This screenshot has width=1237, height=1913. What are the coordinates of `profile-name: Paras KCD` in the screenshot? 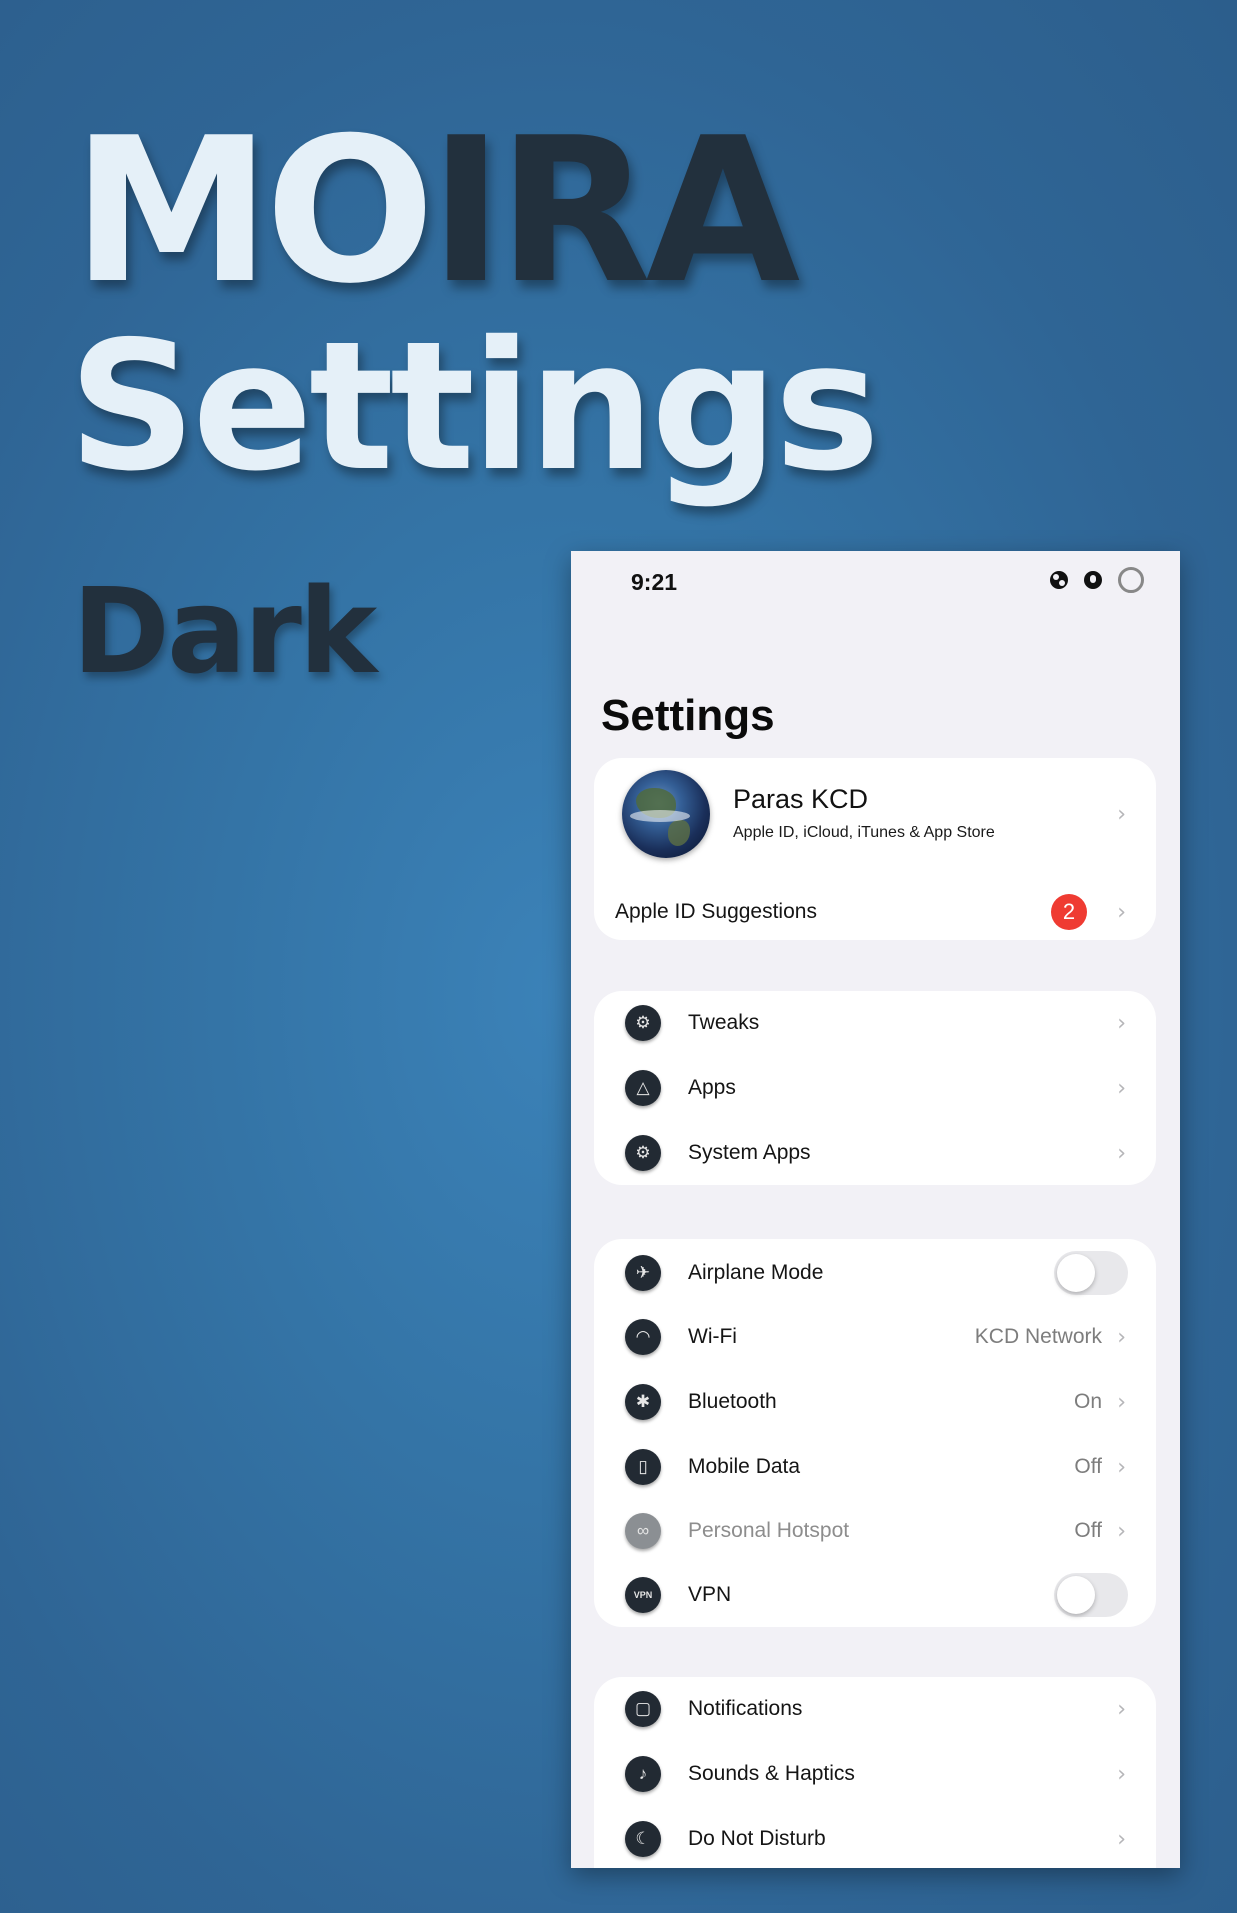 It's located at (801, 799).